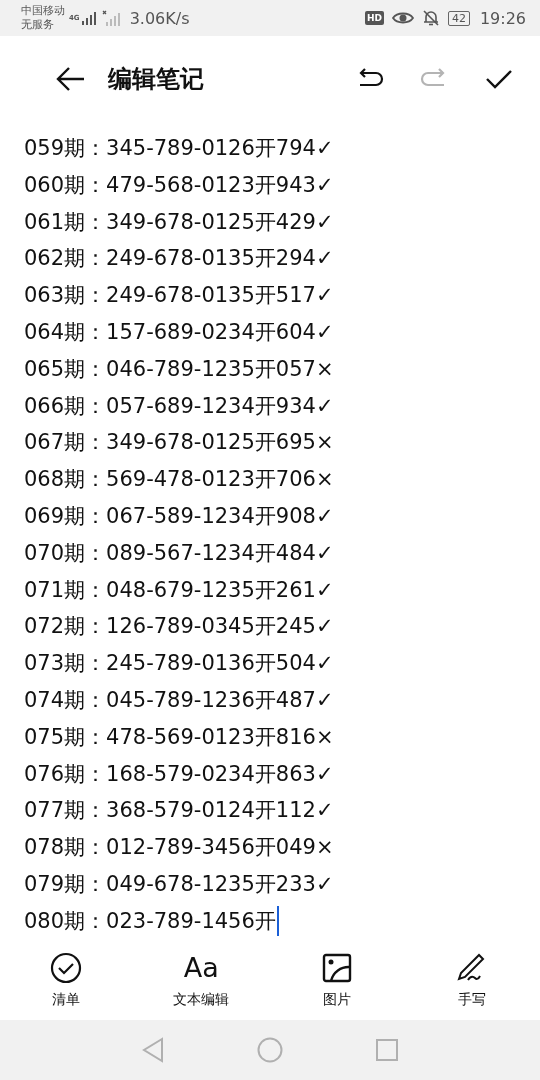 This screenshot has height=1080, width=540. Describe the element at coordinates (179, 811) in the screenshot. I see `note-line: 077期：368-579-0124开112✓` at that location.